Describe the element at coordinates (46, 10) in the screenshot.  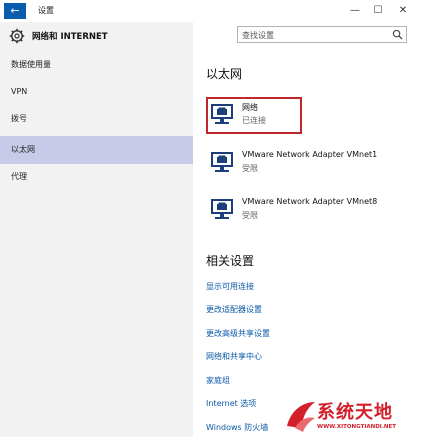
I see `window-title: 设置` at that location.